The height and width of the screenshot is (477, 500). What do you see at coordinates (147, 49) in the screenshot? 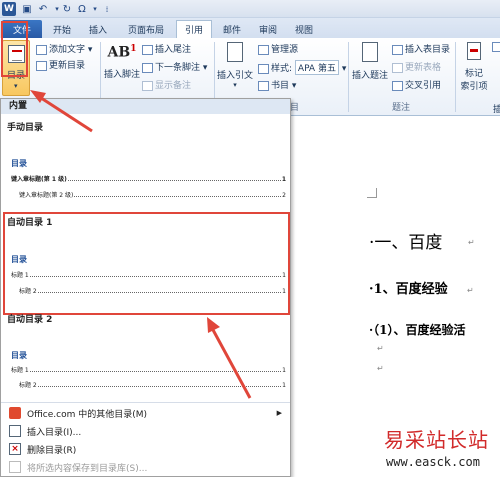
I see `endnote-icon` at bounding box center [147, 49].